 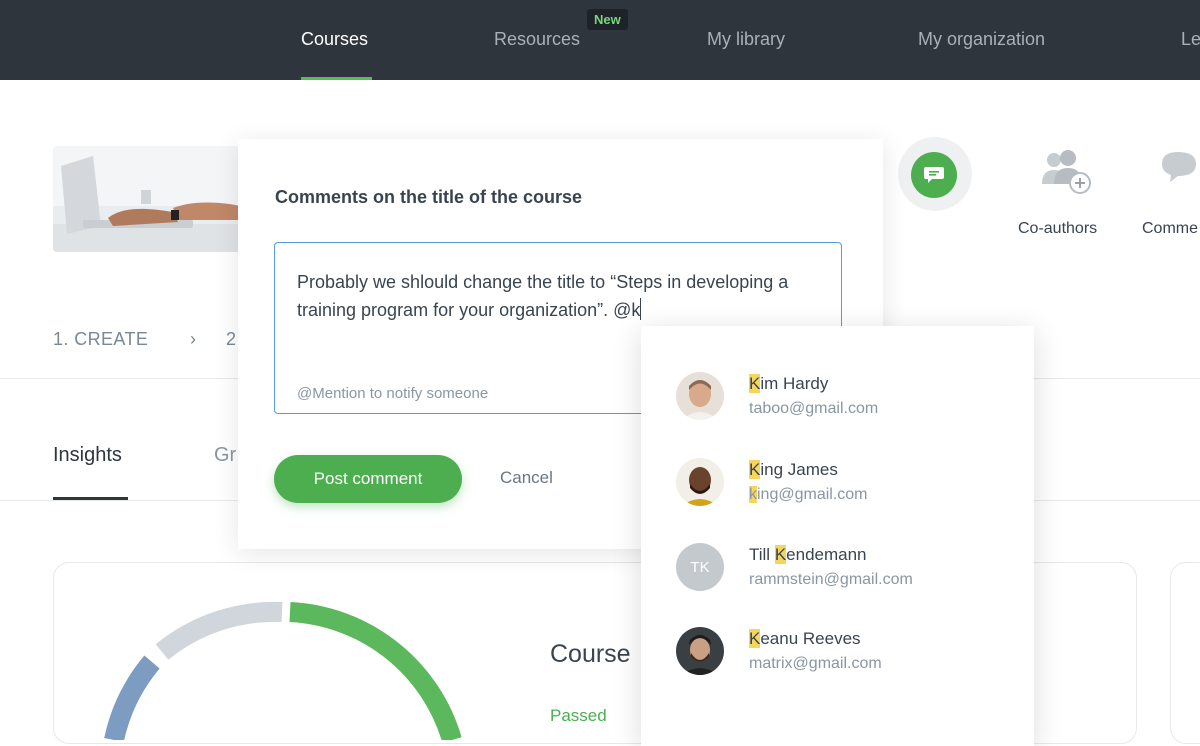 What do you see at coordinates (578, 715) in the screenshot?
I see `passed-label: Passed` at bounding box center [578, 715].